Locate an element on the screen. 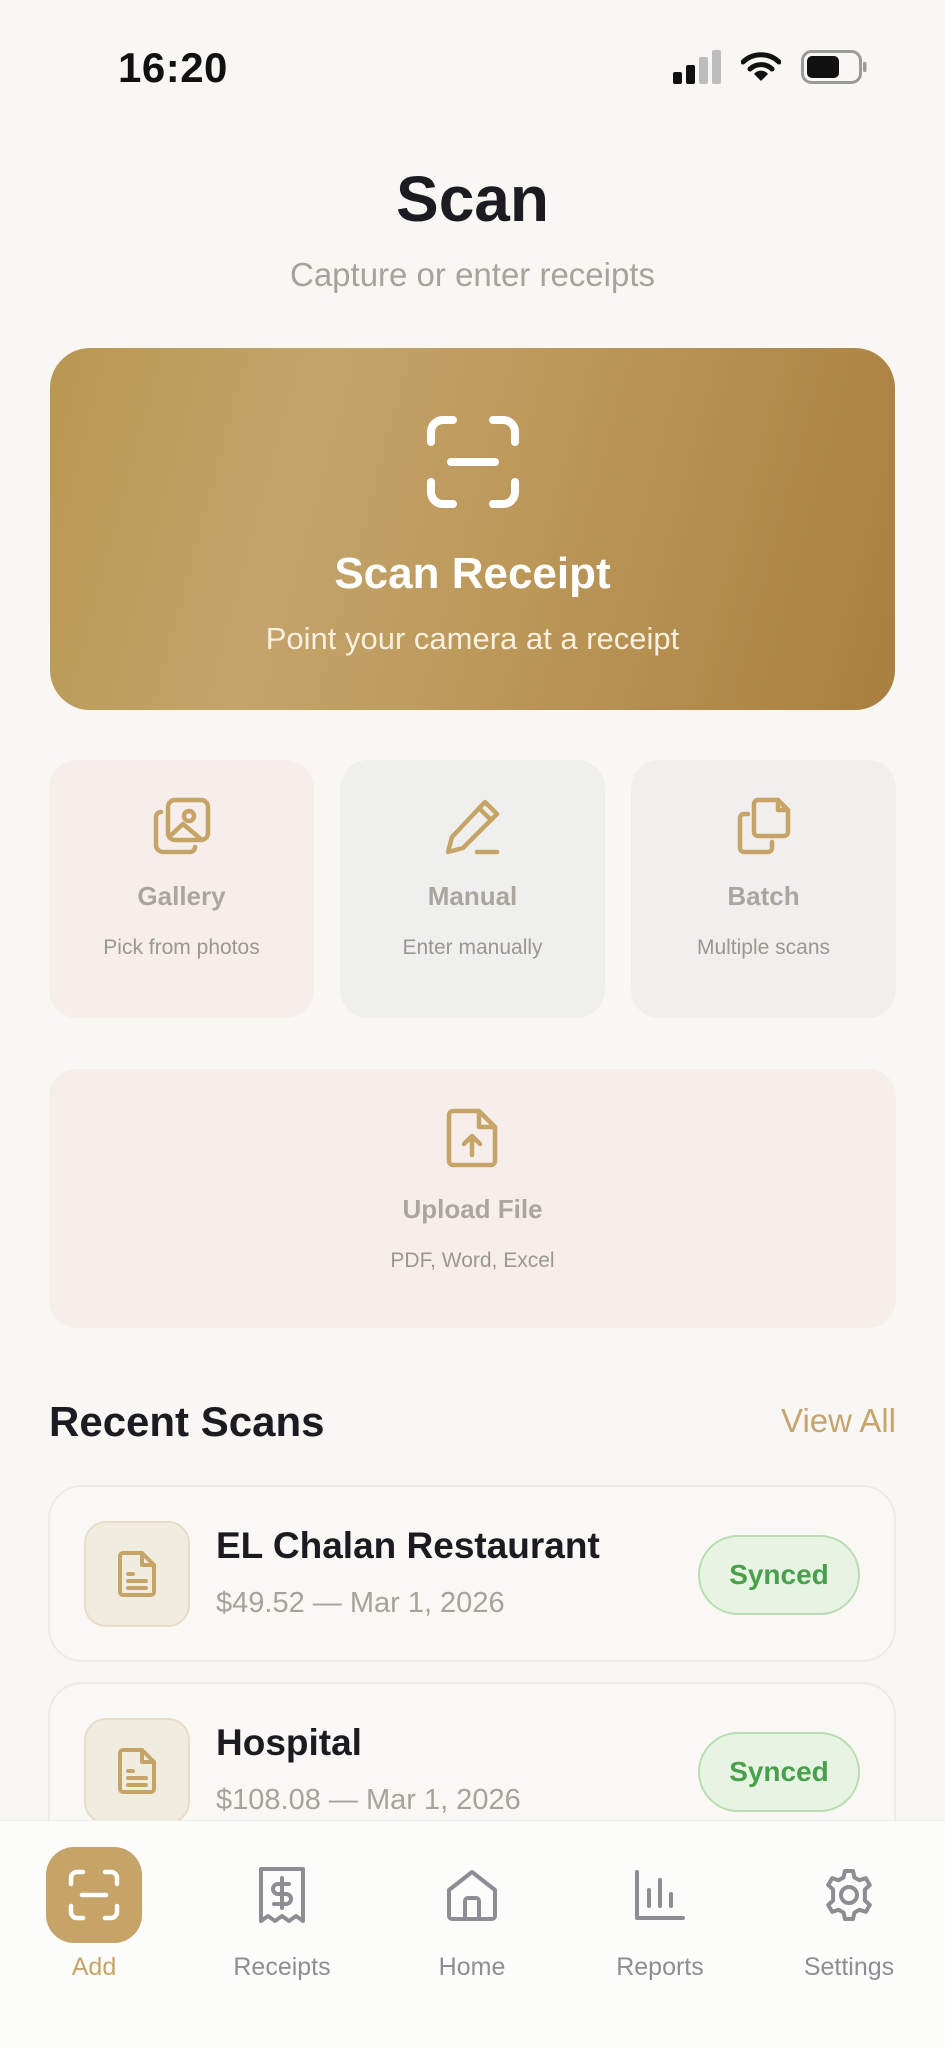 Image resolution: width=945 pixels, height=2048 pixels. tab-settings: Settings is located at coordinates (849, 1914).